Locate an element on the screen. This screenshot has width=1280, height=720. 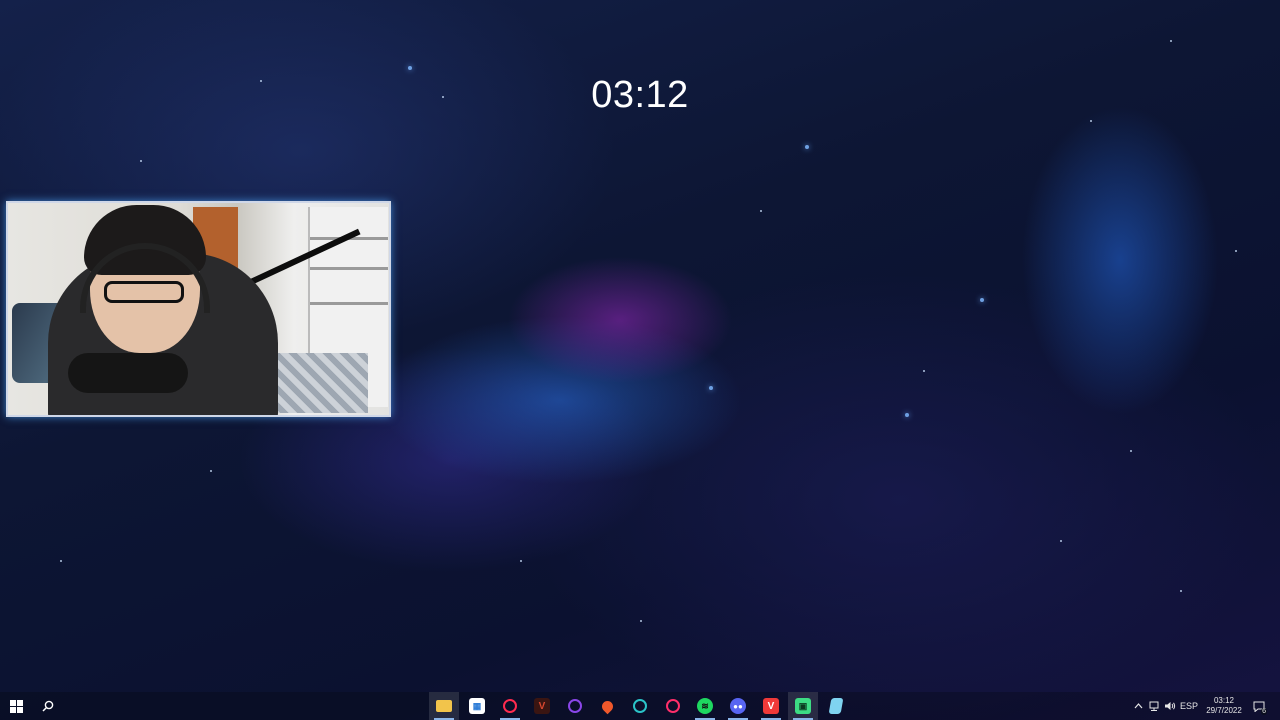
taskbar-app-v-dark: V is located at coordinates (542, 706).